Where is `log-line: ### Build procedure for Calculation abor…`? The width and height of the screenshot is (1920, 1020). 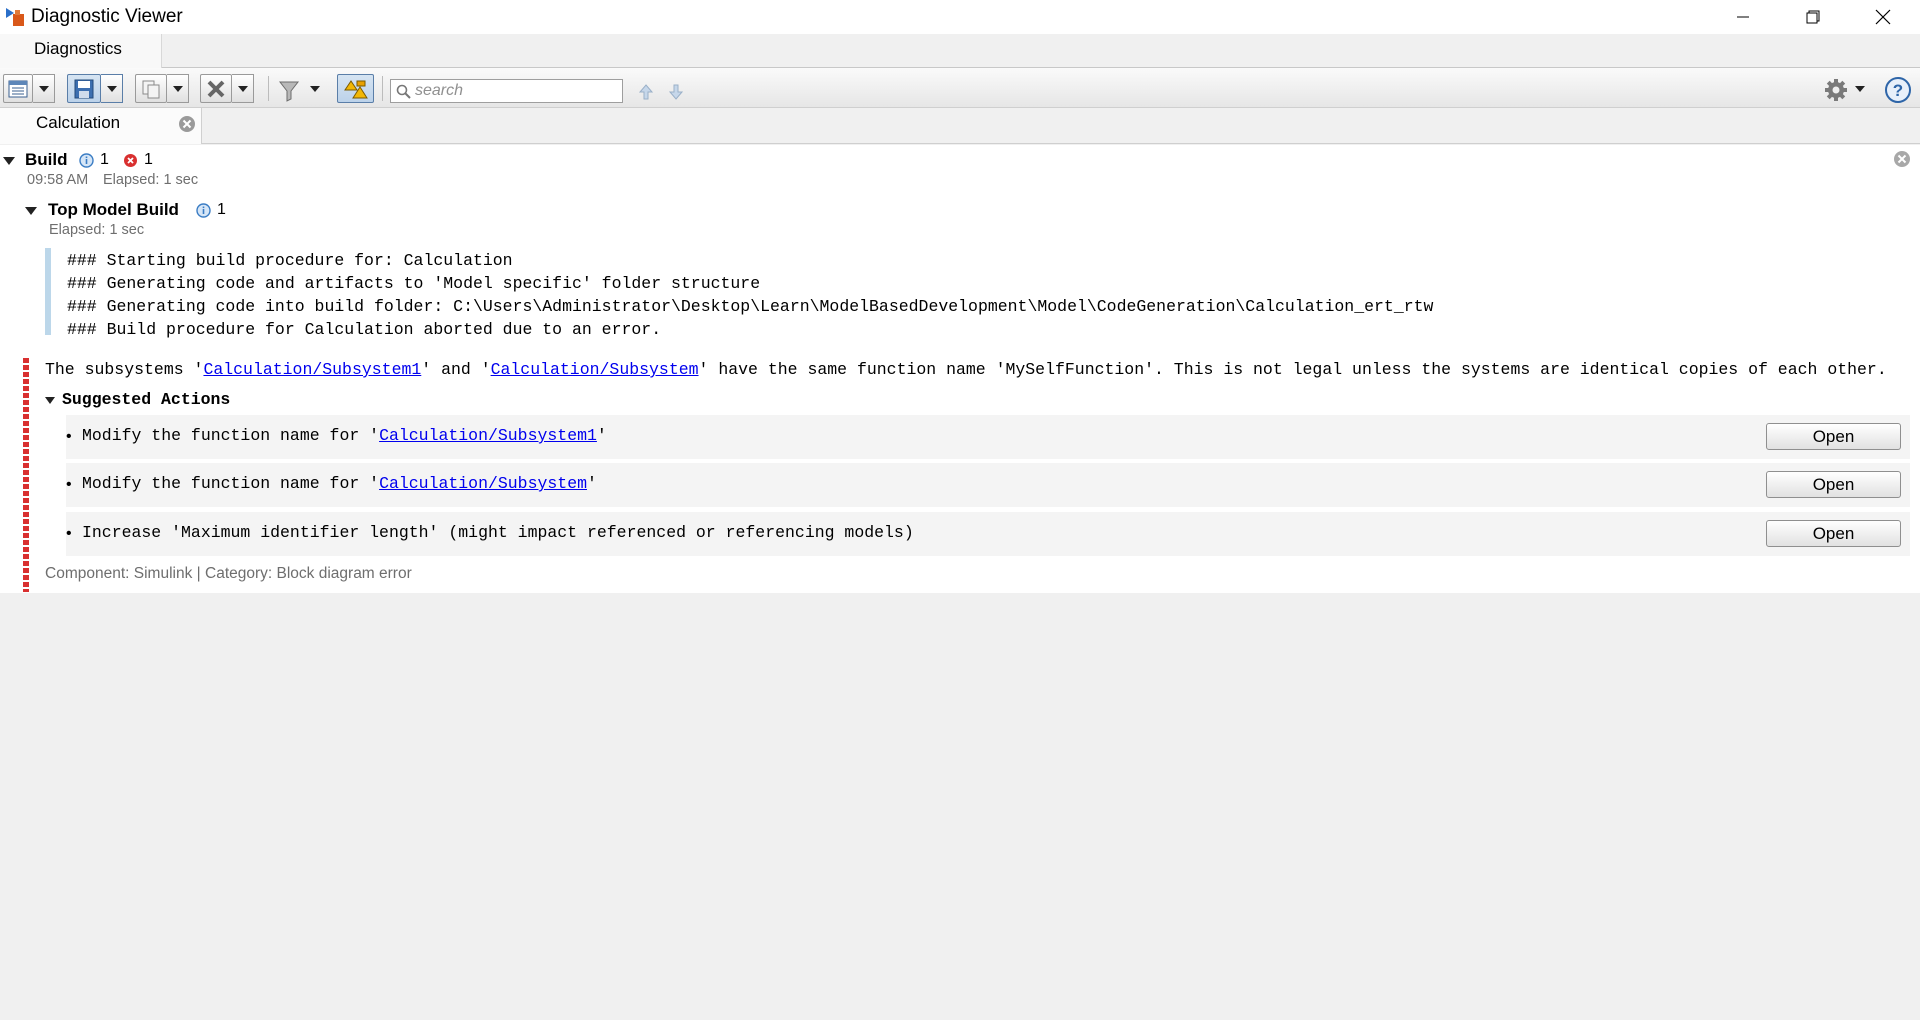 log-line: ### Build procedure for Calculation abor… is located at coordinates (364, 329).